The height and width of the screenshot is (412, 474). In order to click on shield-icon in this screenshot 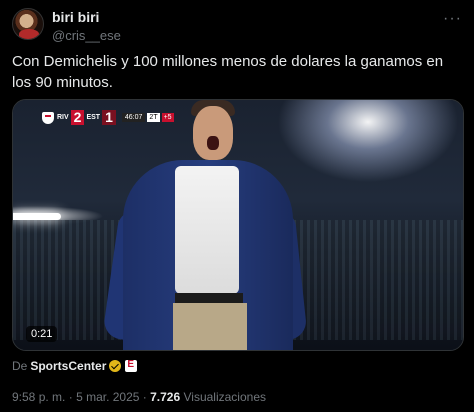, I will do `click(48, 117)`.